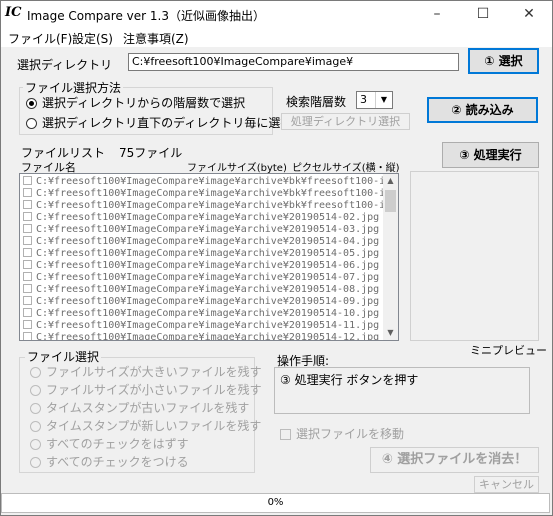 Image resolution: width=553 pixels, height=516 pixels. Describe the element at coordinates (13, 12) in the screenshot. I see `app-logo: IC` at that location.